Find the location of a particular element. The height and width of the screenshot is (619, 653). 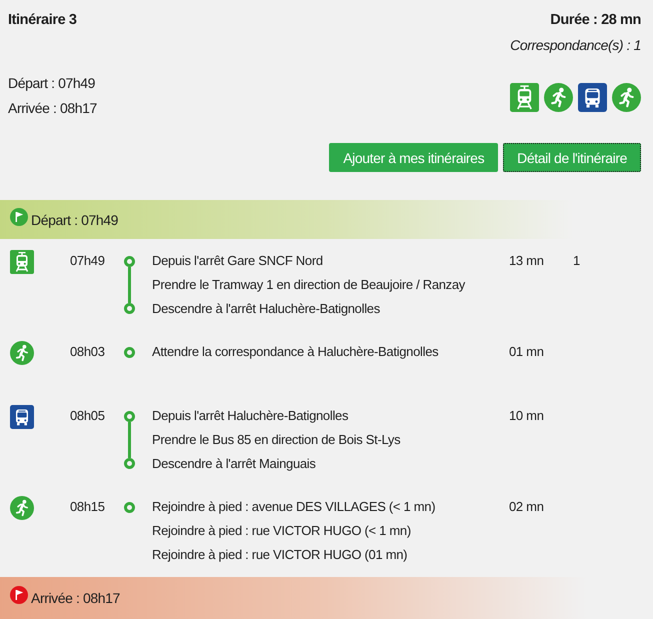

step-time: 08h03 is located at coordinates (88, 352).